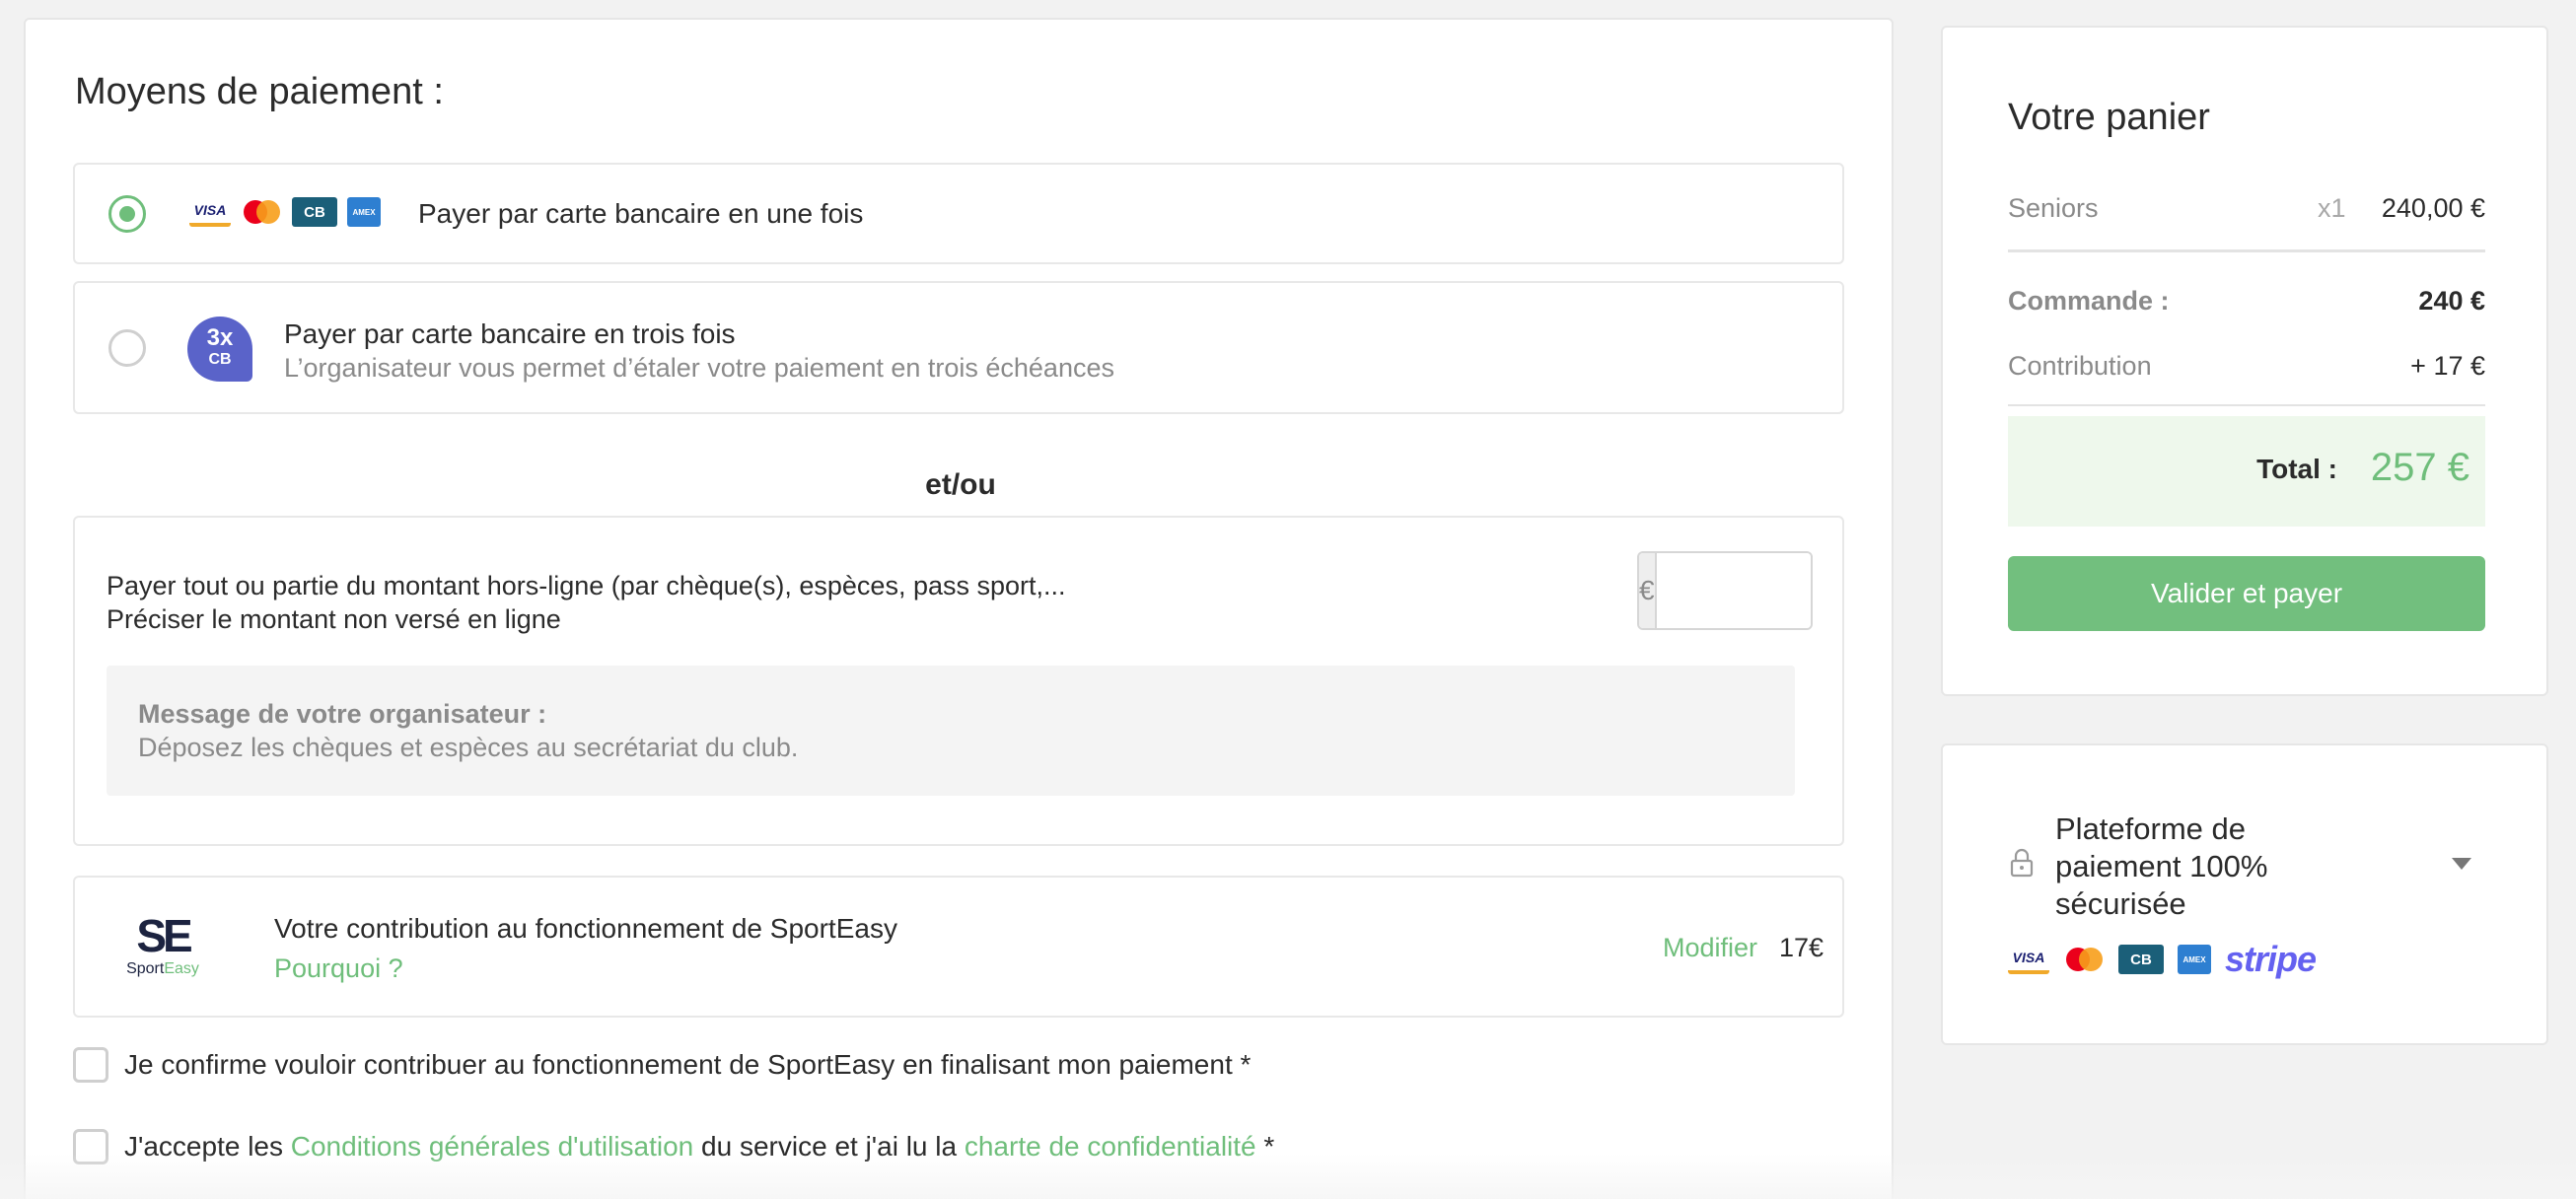 This screenshot has height=1199, width=2576. Describe the element at coordinates (2022, 863) in the screenshot. I see `lock-icon` at that location.